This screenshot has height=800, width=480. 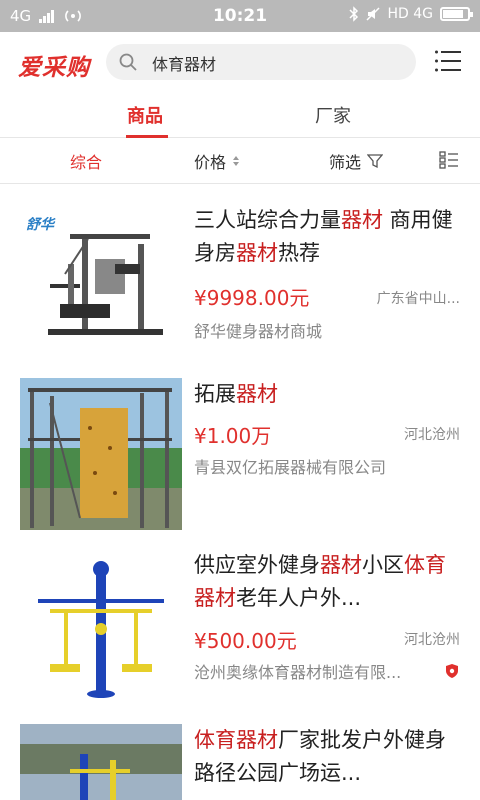 I want to click on bluetooth-icon, so click(x=354, y=14).